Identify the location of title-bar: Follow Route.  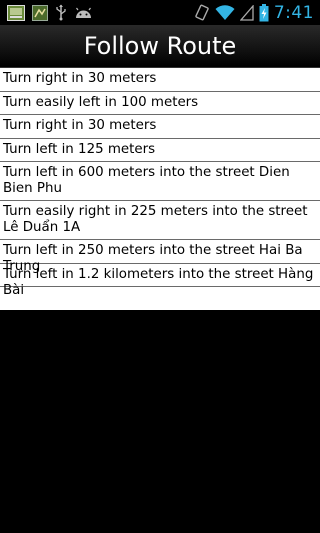
(160, 46).